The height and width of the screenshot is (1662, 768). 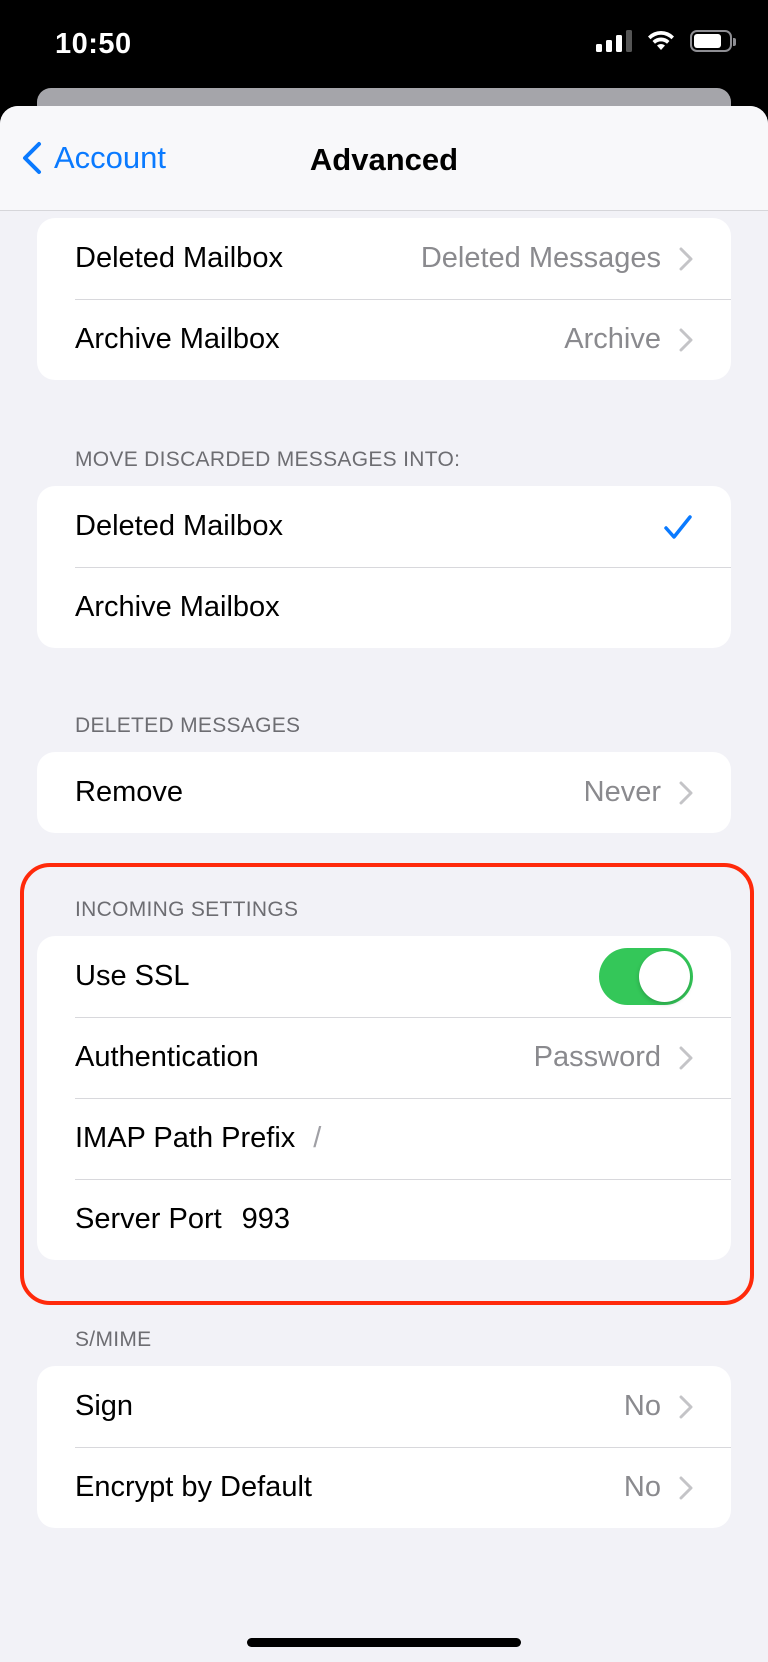 I want to click on navigation-bar: Account Advanced, so click(x=384, y=158).